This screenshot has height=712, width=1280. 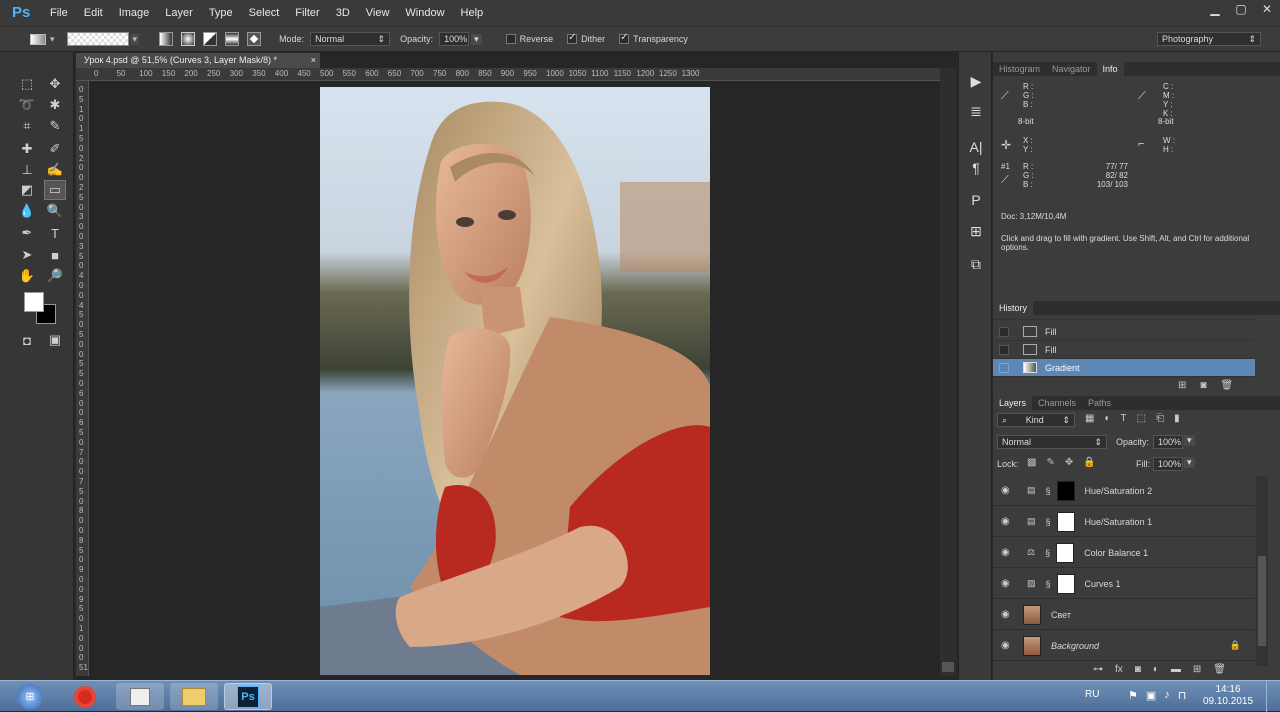 I want to click on brush-tool-icon: ✐, so click(x=55, y=149).